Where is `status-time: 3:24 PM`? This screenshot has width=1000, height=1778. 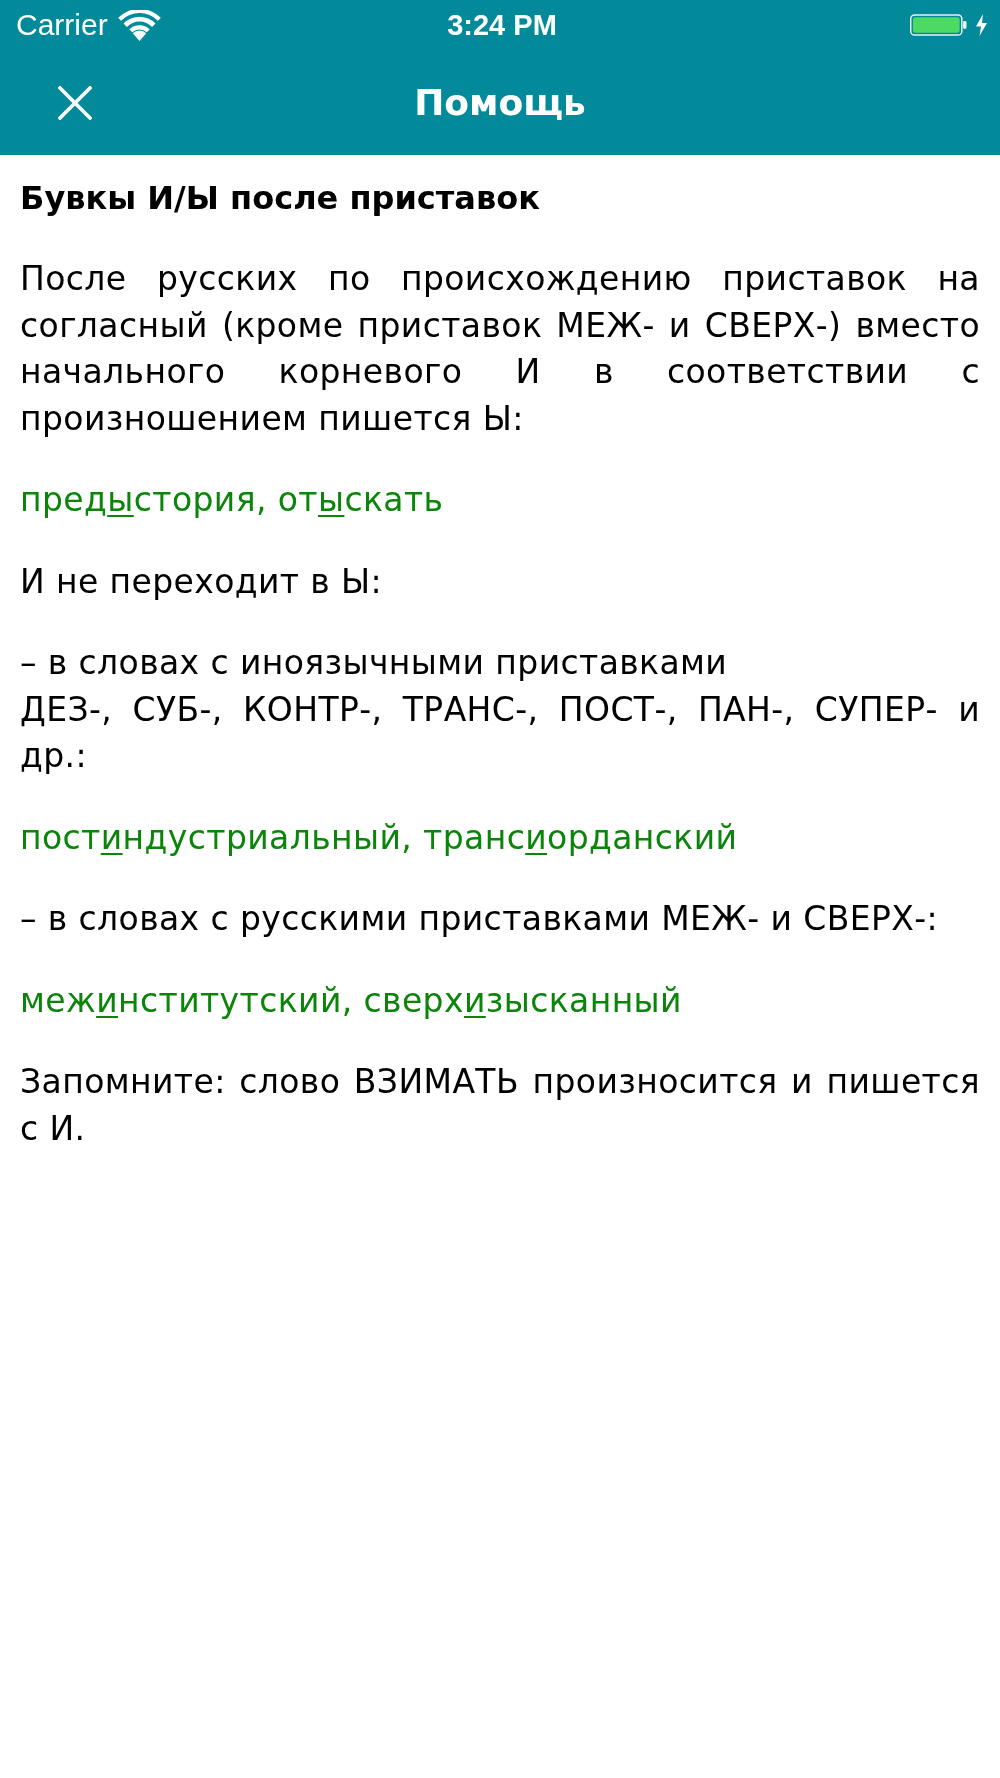 status-time: 3:24 PM is located at coordinates (502, 25).